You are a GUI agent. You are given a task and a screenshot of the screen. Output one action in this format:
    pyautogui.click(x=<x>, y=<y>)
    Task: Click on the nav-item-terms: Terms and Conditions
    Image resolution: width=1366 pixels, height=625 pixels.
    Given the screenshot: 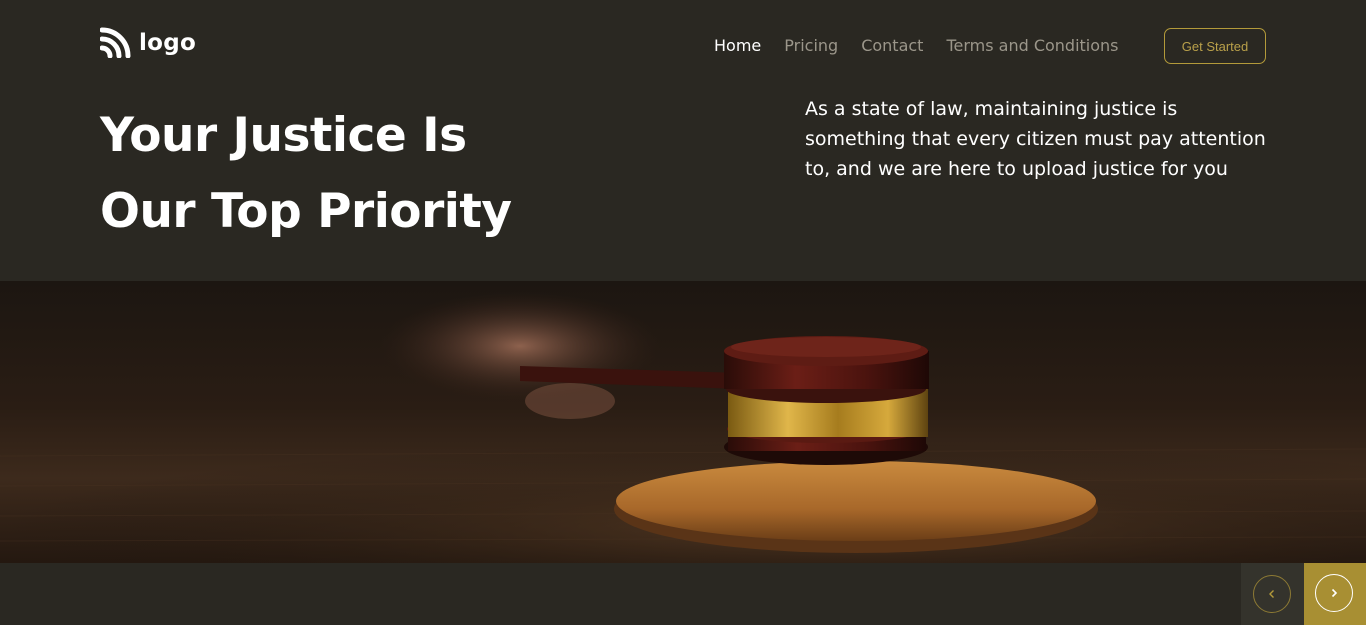 What is the action you would take?
    pyautogui.click(x=1032, y=45)
    